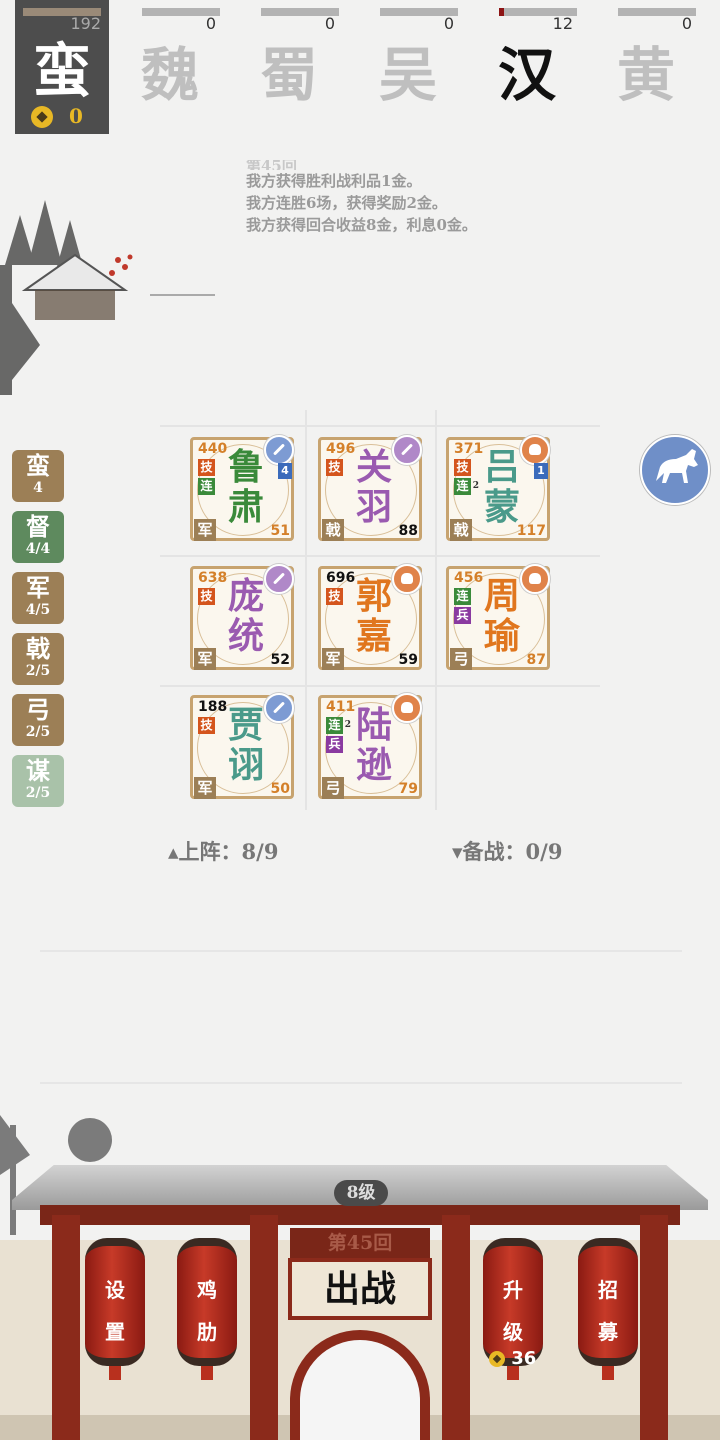  Describe the element at coordinates (264, 1327) in the screenshot. I see `pillar` at that location.